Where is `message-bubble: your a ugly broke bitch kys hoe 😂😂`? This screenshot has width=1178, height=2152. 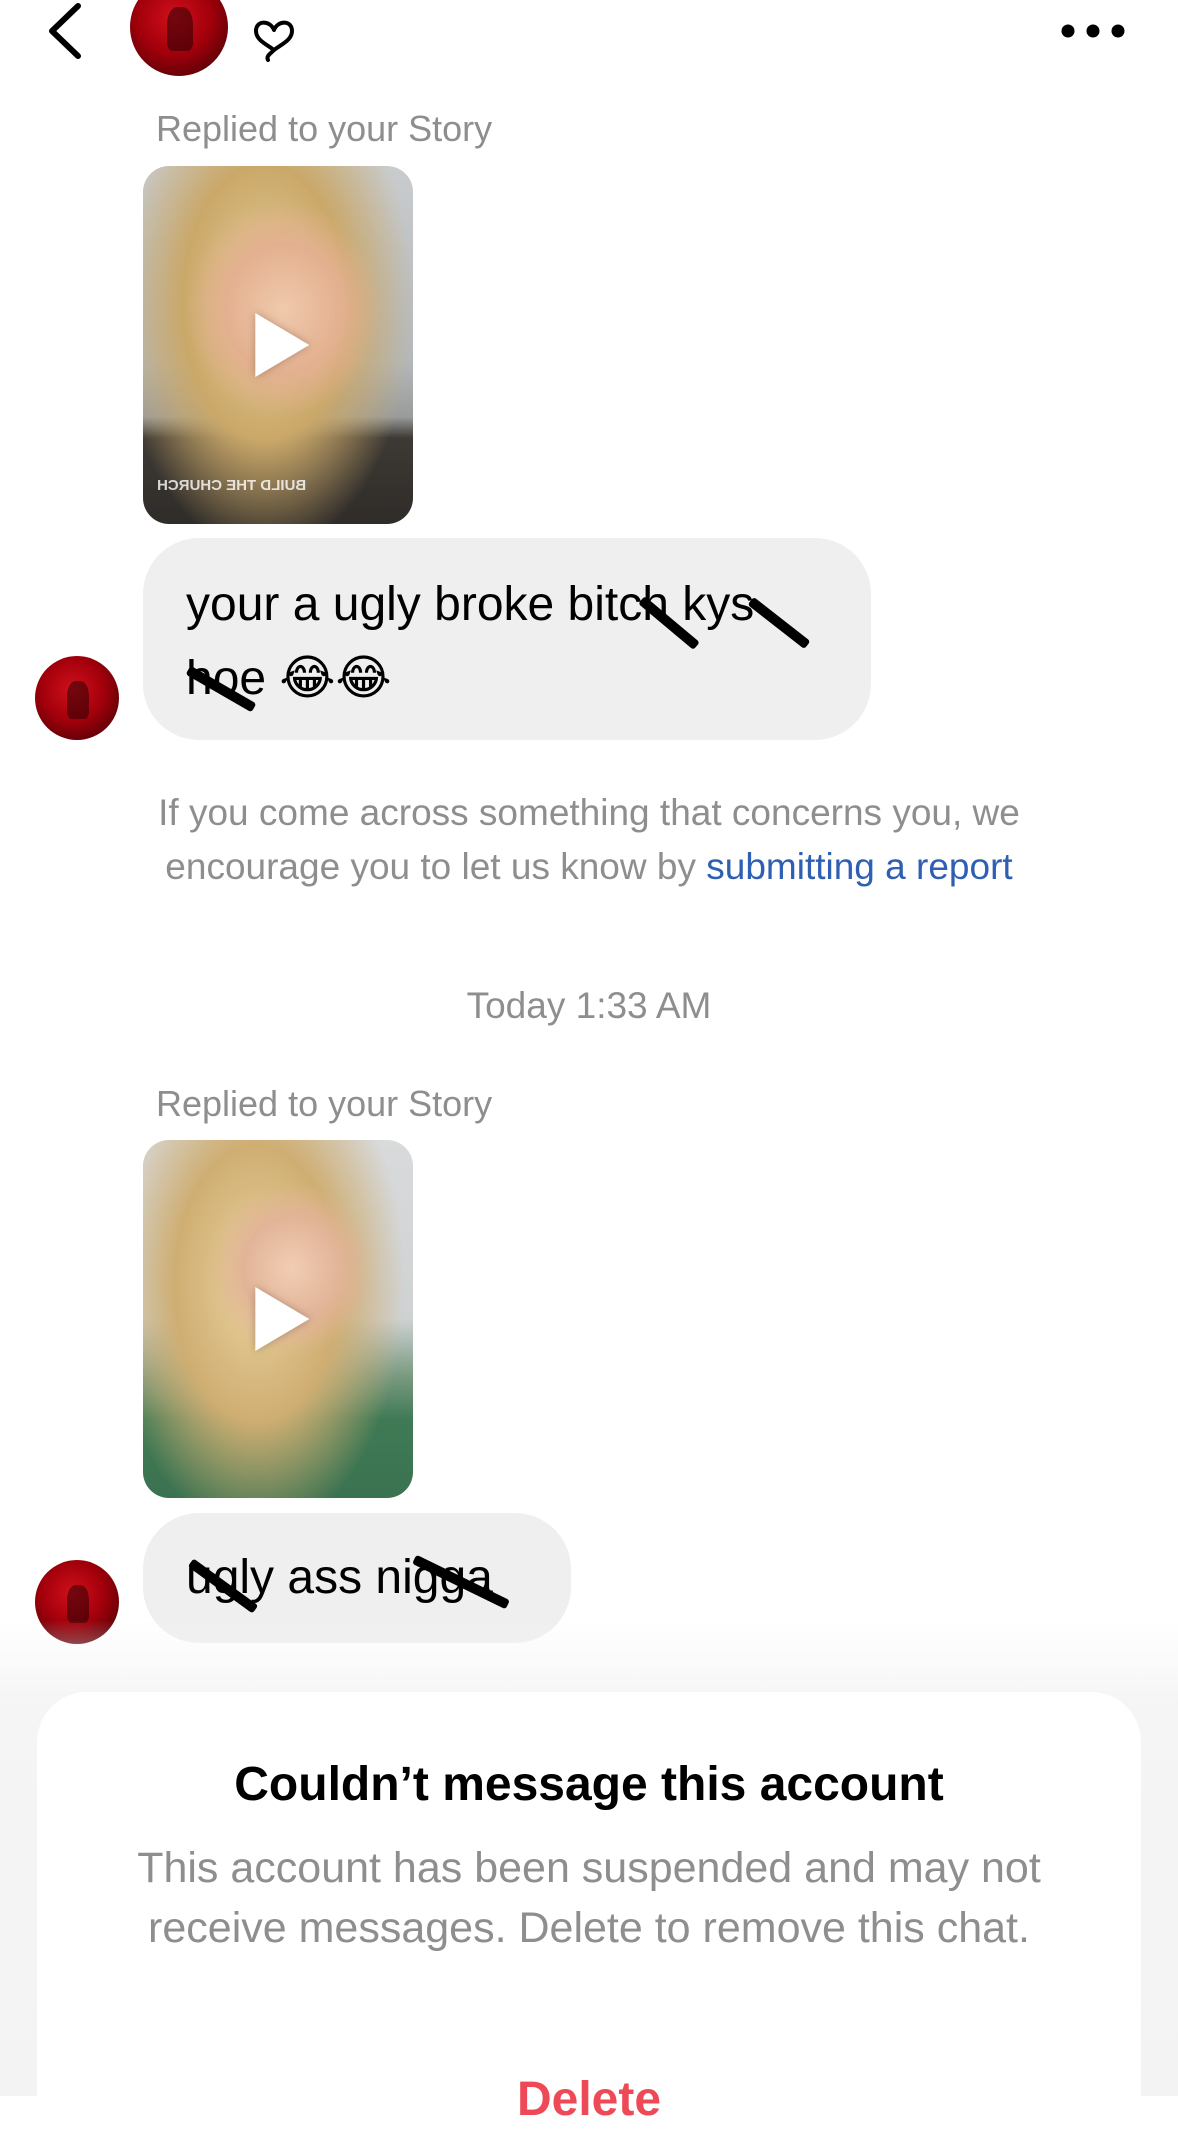 message-bubble: your a ugly broke bitch kys hoe 😂😂 is located at coordinates (507, 639).